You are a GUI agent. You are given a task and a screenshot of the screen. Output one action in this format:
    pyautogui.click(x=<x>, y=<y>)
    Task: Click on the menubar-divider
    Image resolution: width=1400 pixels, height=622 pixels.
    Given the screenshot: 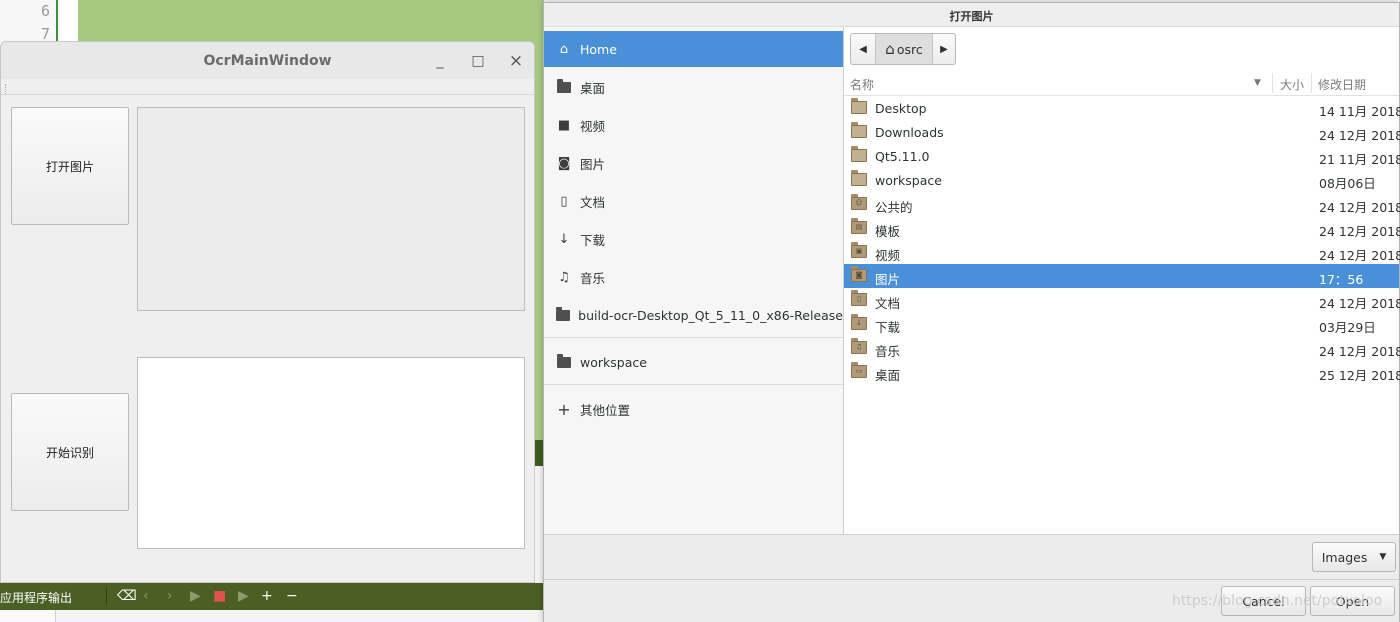 What is the action you would take?
    pyautogui.click(x=267, y=94)
    